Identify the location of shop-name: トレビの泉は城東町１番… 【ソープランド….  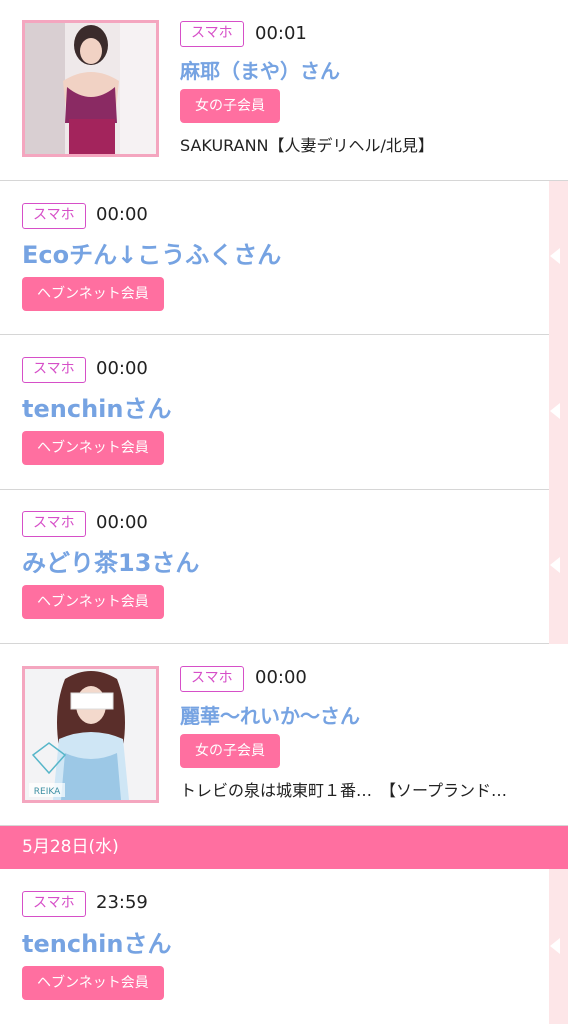
(343, 789).